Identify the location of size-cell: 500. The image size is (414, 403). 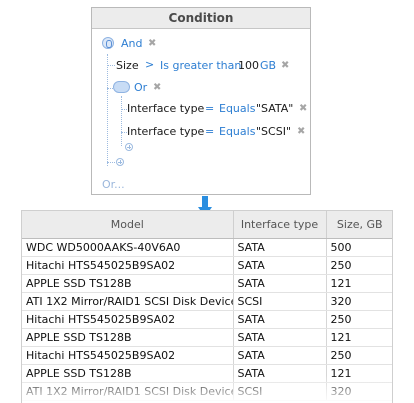
(359, 247).